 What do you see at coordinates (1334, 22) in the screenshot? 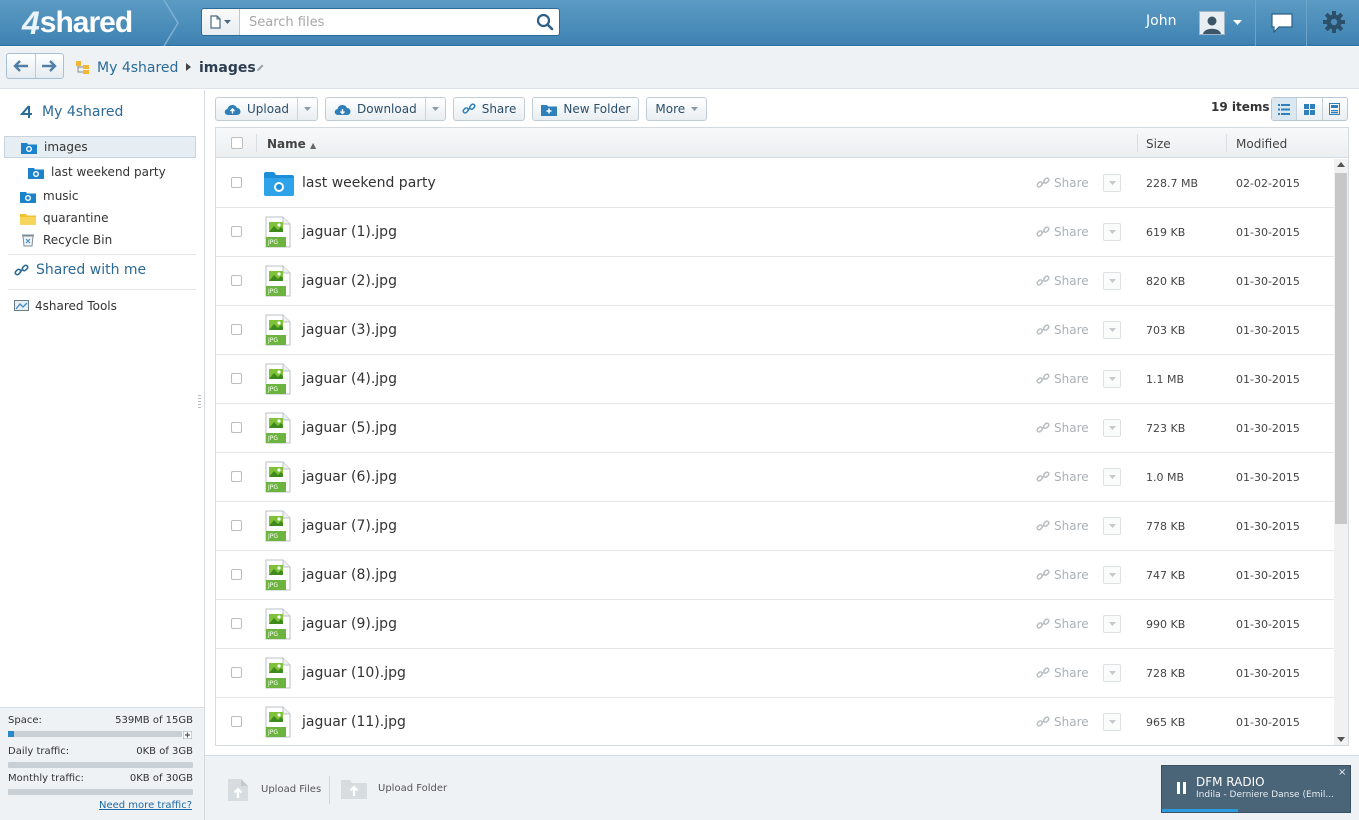
I see `gear-icon` at bounding box center [1334, 22].